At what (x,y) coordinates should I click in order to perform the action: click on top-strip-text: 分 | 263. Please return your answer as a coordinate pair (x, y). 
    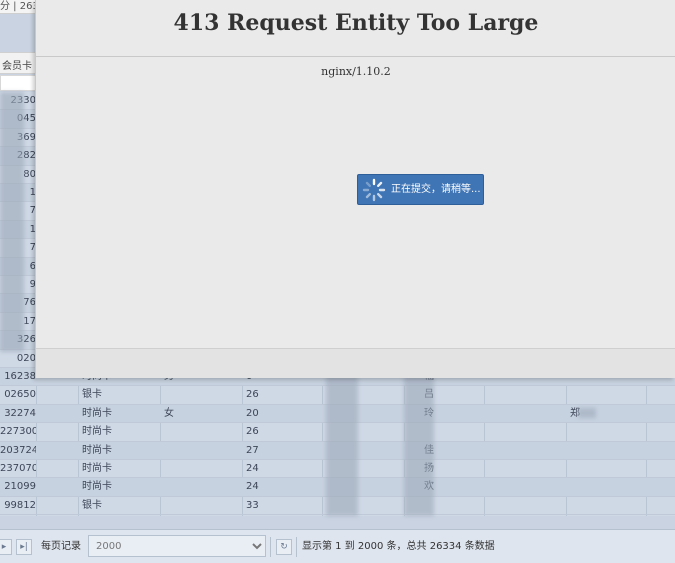
    Looking at the image, I should click on (19, 6).